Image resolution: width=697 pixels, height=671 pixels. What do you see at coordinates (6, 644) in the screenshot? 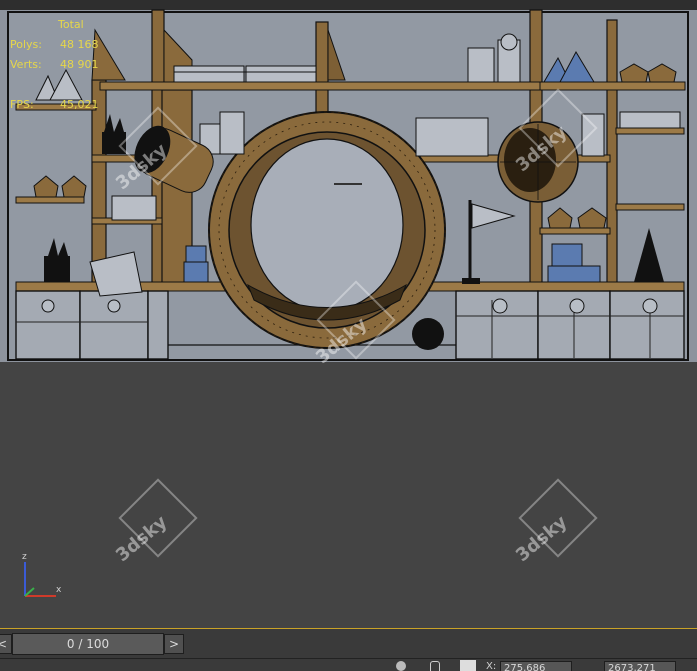
I see `time-prev-button: <` at bounding box center [6, 644].